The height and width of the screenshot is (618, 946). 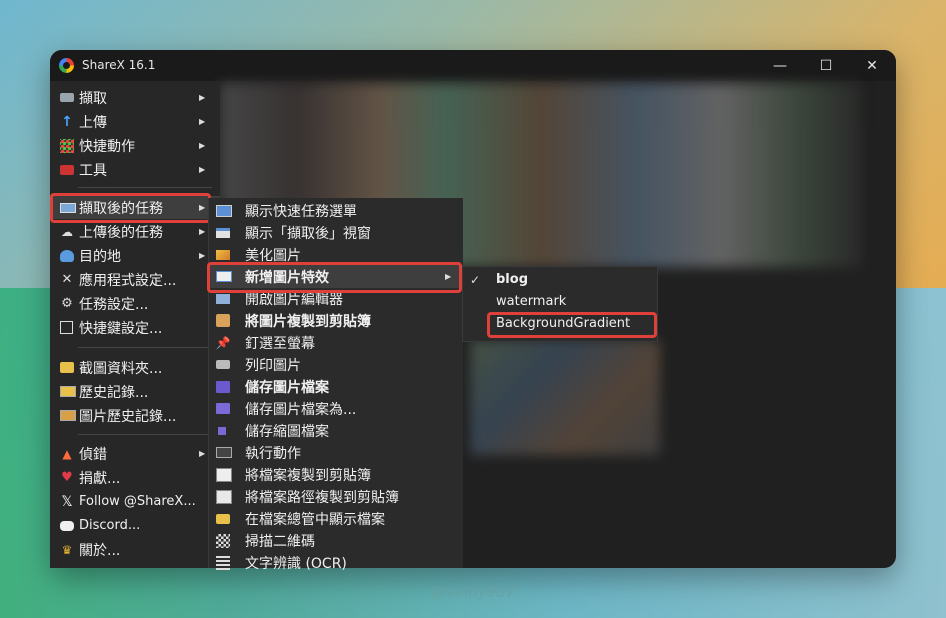 I want to click on submenu-item-label: 執行動作, so click(x=273, y=453).